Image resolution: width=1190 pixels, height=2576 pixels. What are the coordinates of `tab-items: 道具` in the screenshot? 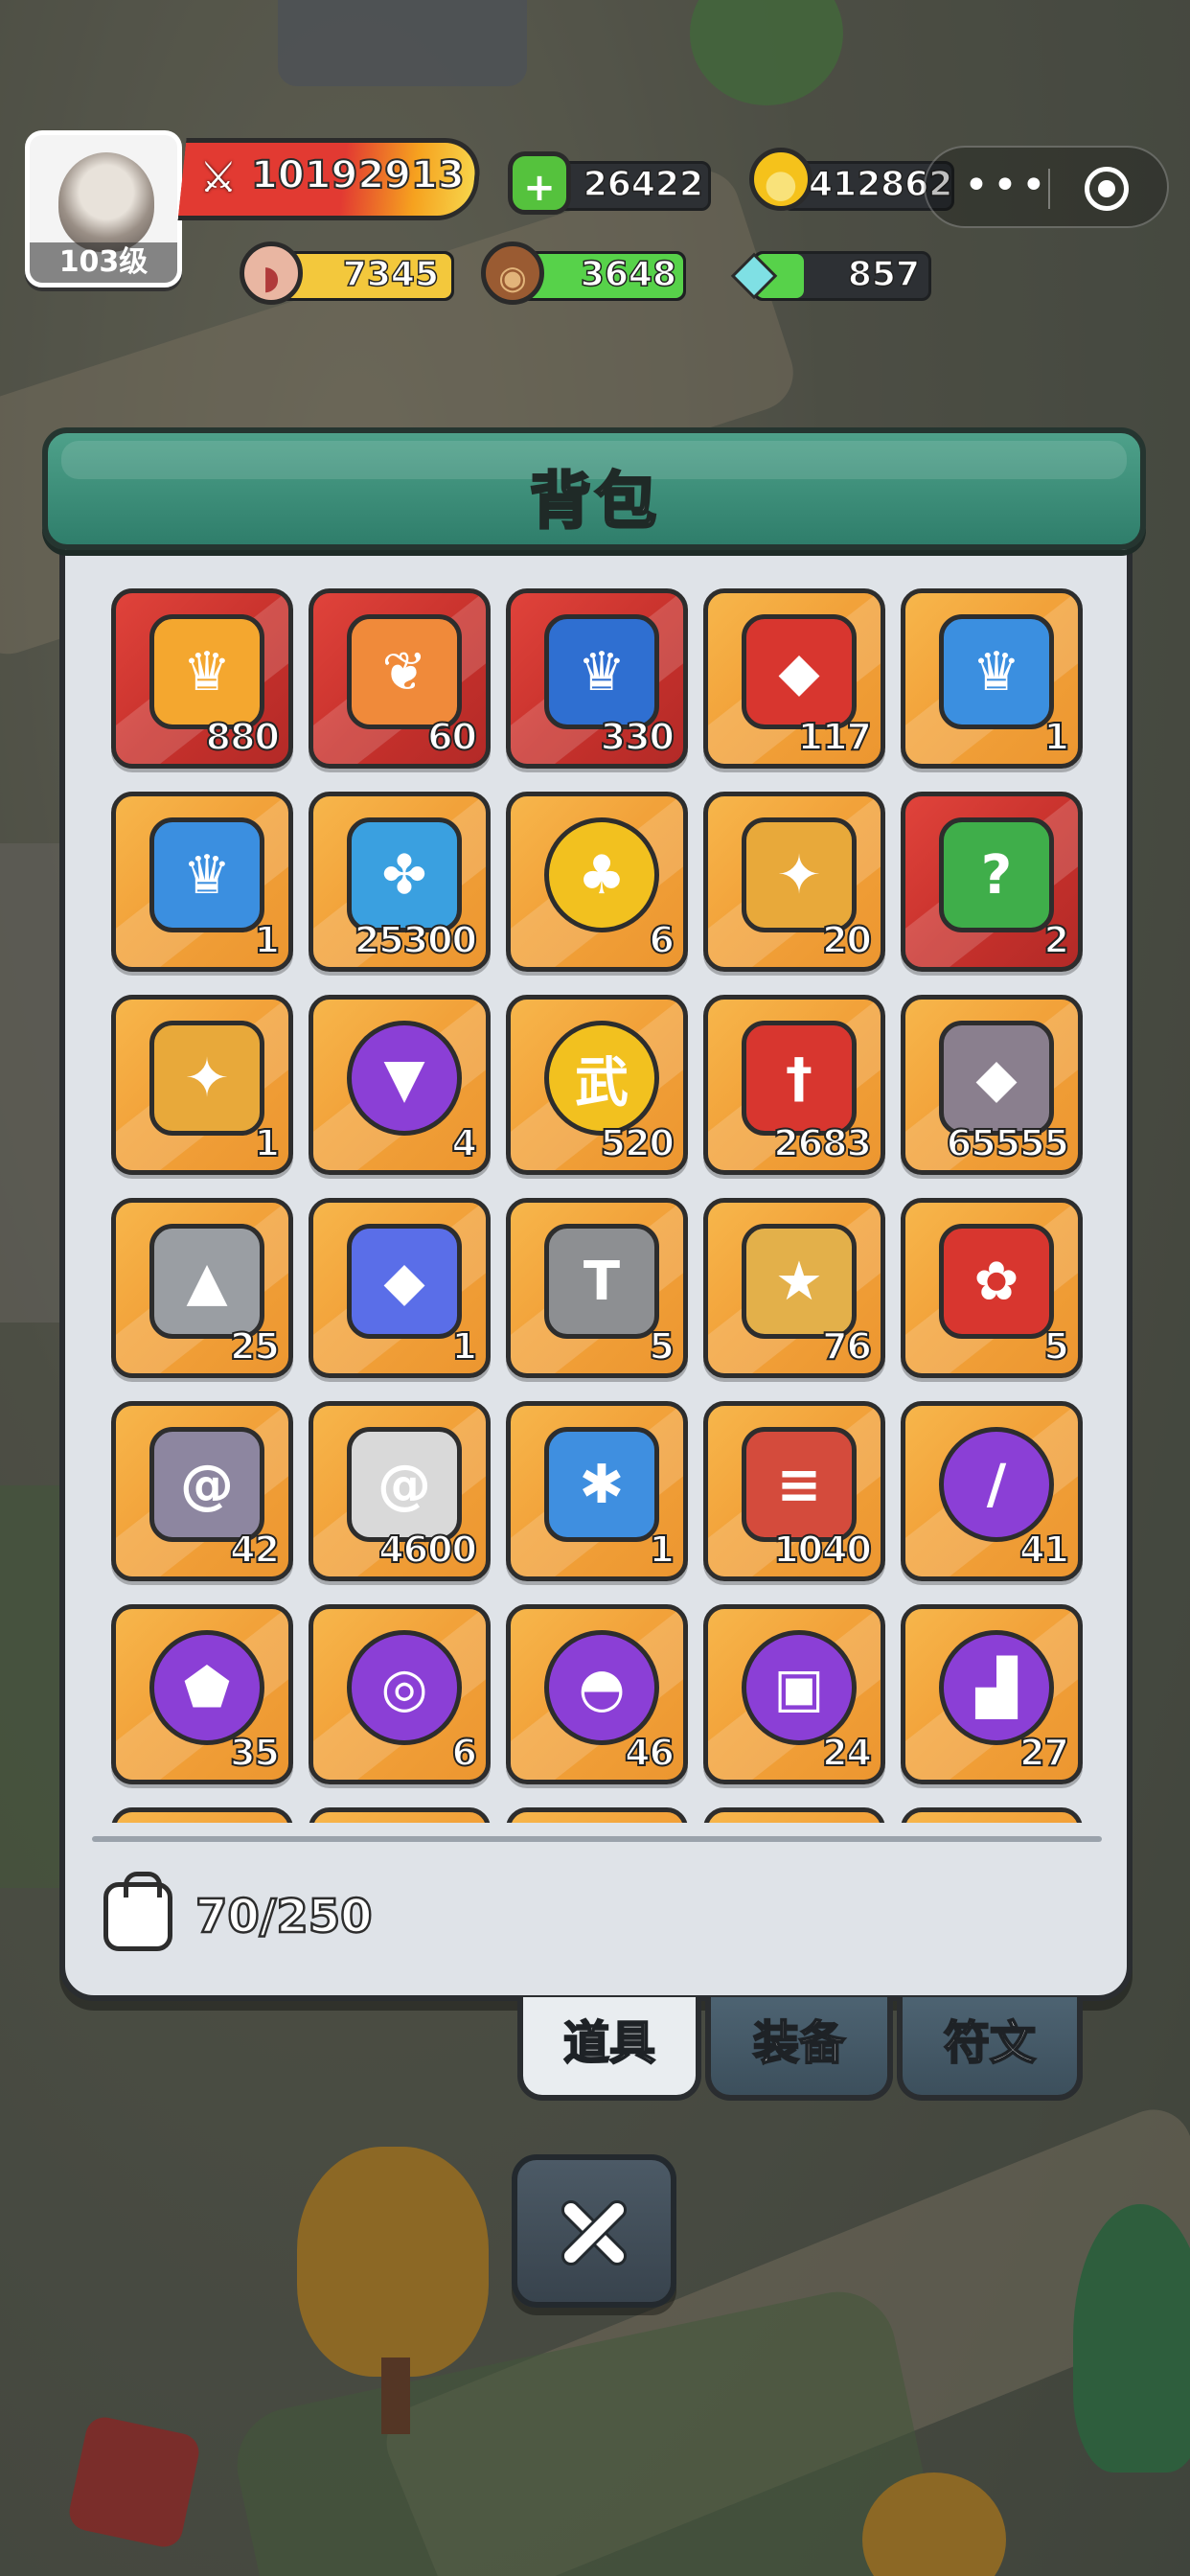 It's located at (609, 2049).